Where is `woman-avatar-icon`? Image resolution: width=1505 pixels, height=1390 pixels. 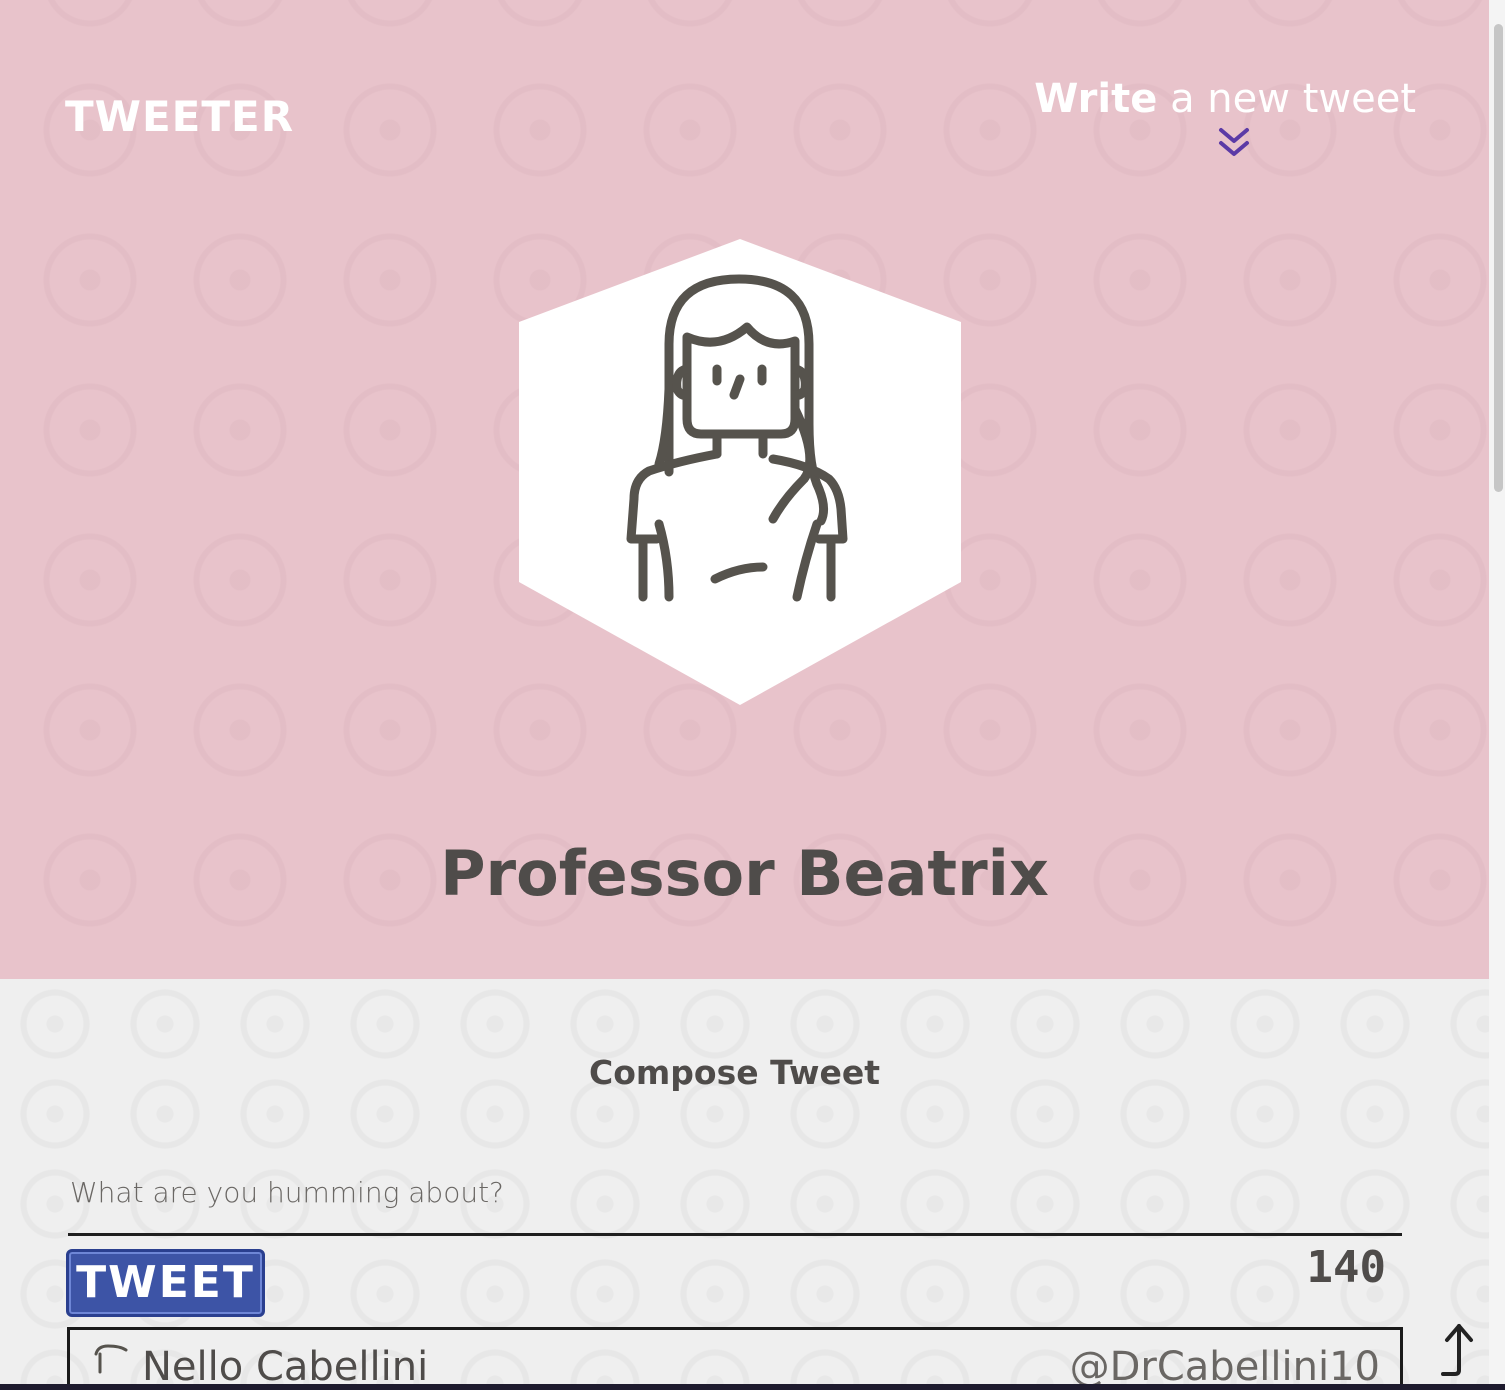
woman-avatar-icon is located at coordinates (740, 472).